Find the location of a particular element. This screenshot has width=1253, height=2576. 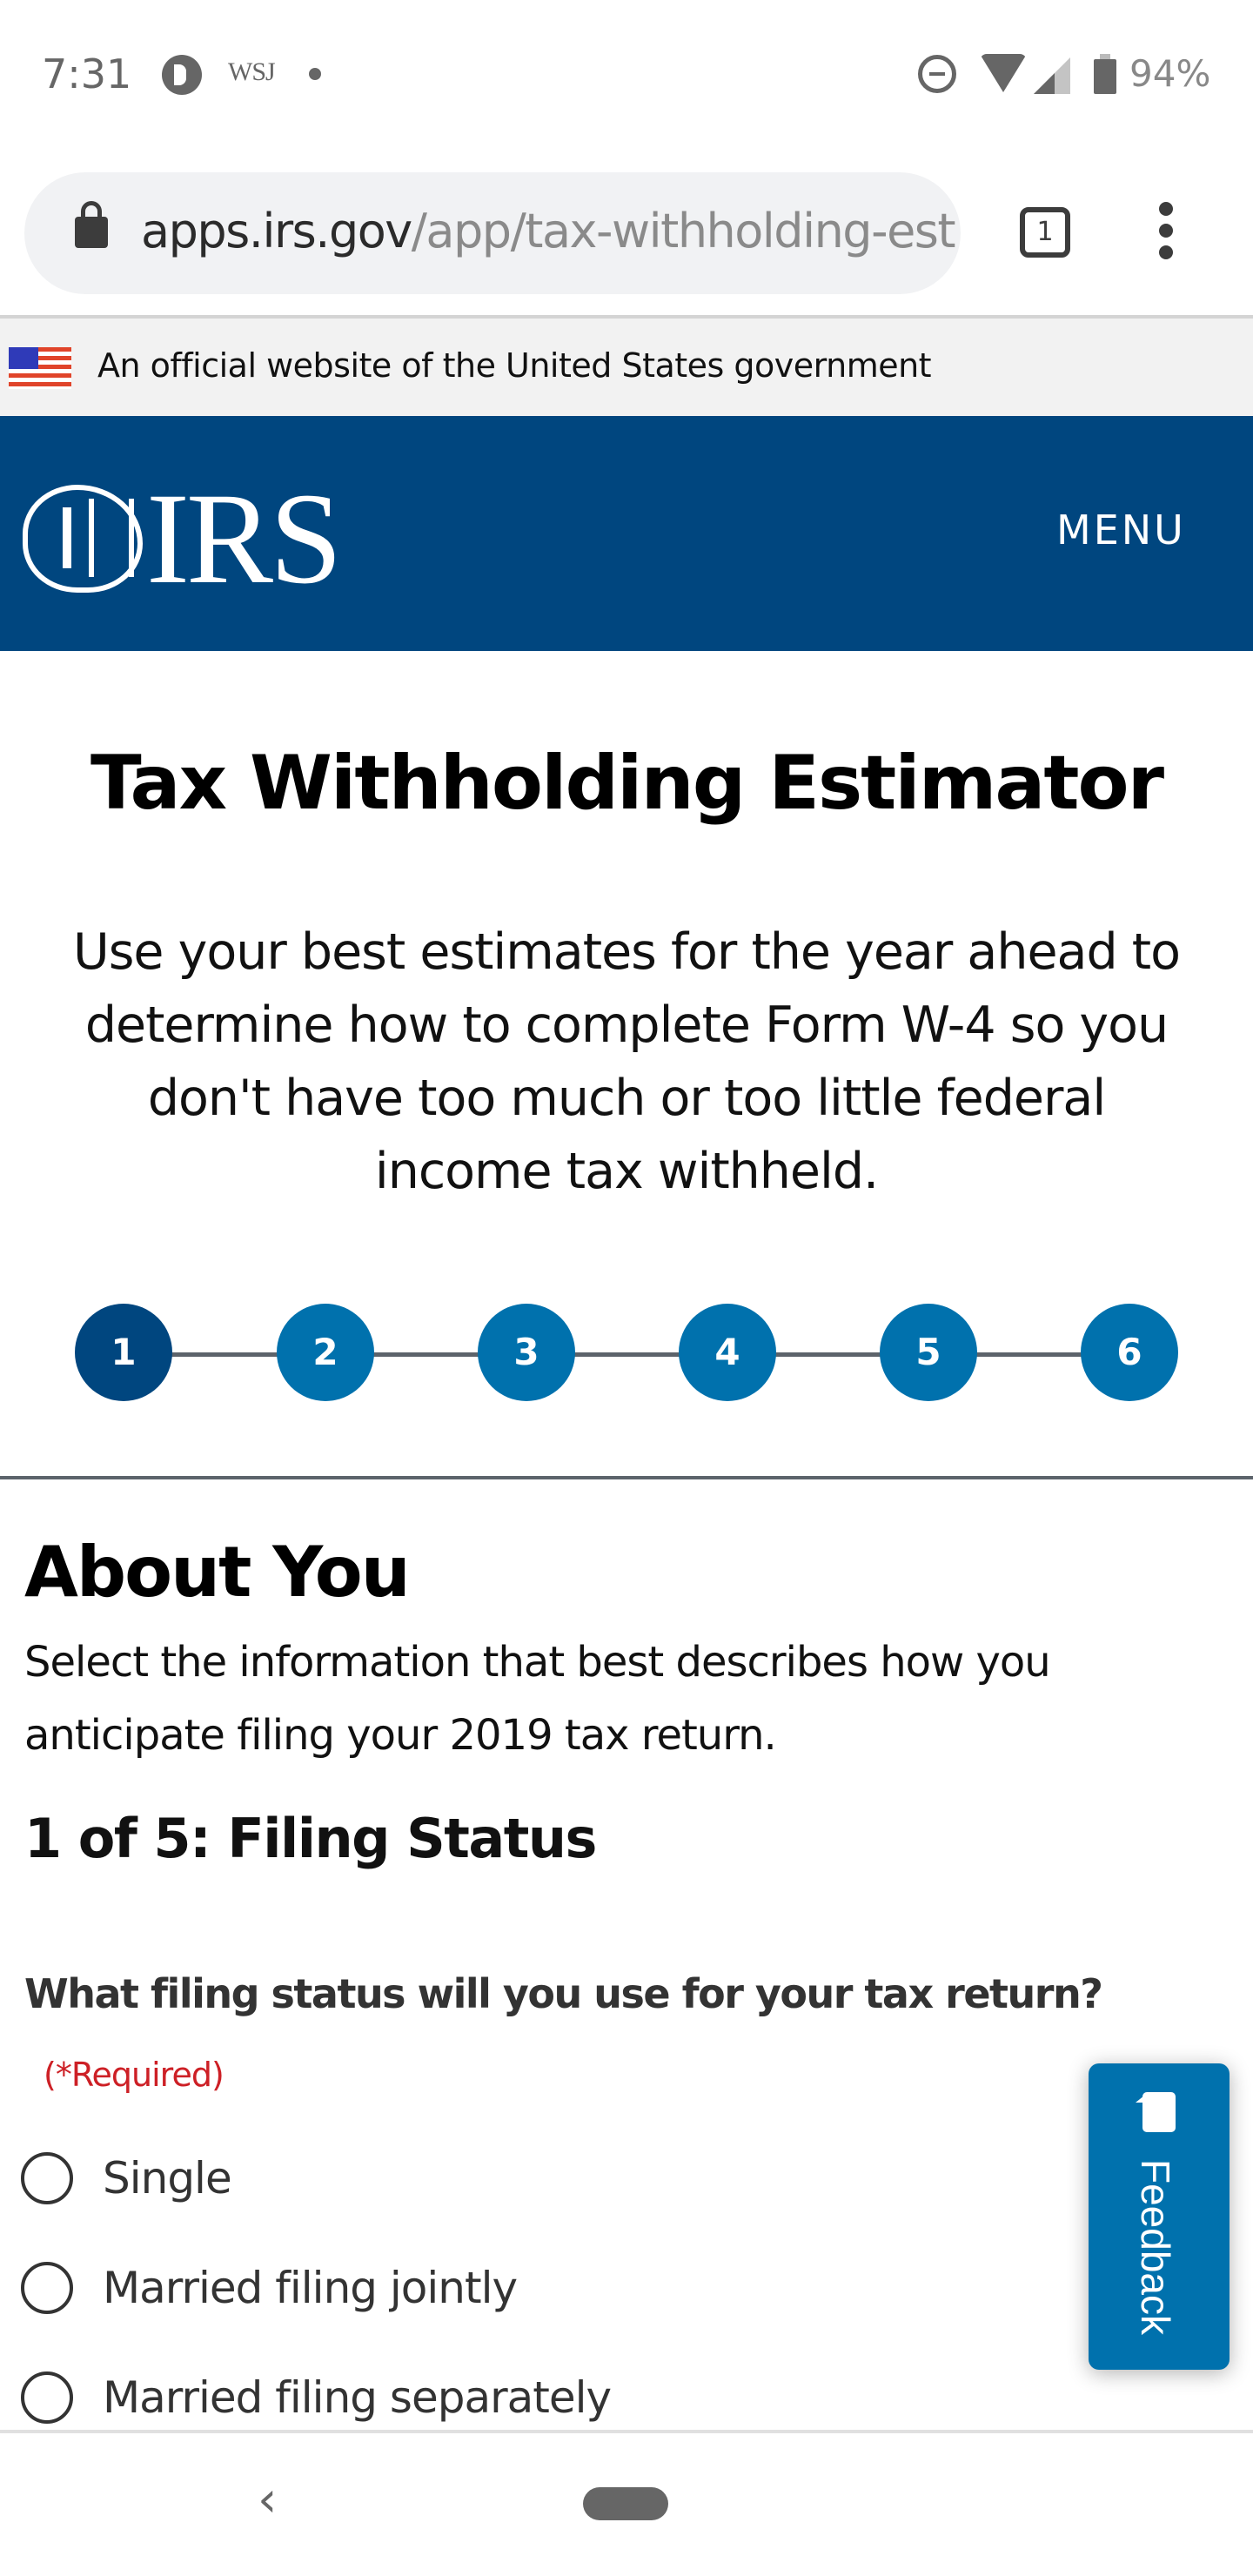

browser-toolbar: apps.irs.gov/app/tax-withholding-est 1 is located at coordinates (626, 234).